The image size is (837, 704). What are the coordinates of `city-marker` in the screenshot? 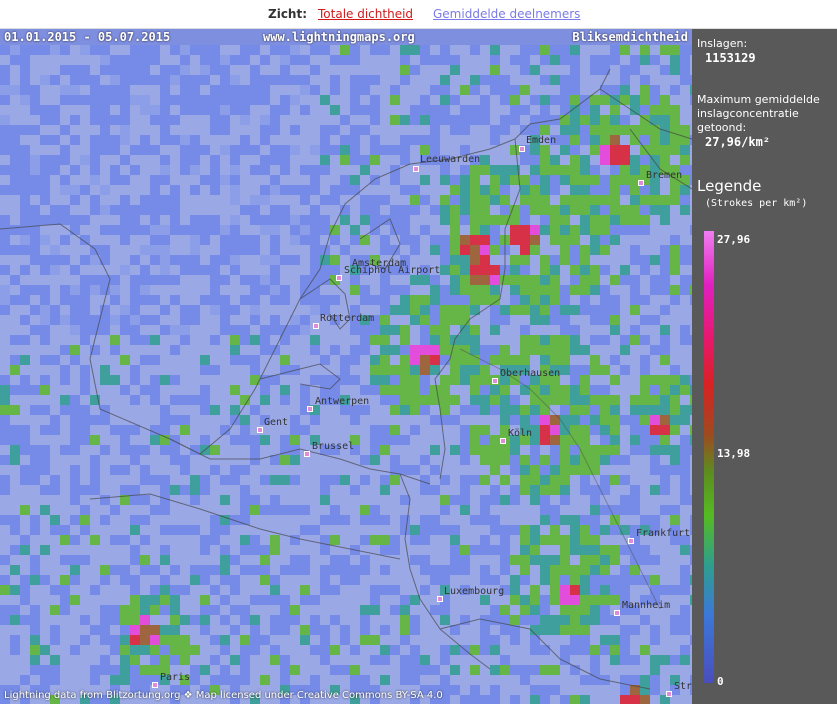 It's located at (617, 613).